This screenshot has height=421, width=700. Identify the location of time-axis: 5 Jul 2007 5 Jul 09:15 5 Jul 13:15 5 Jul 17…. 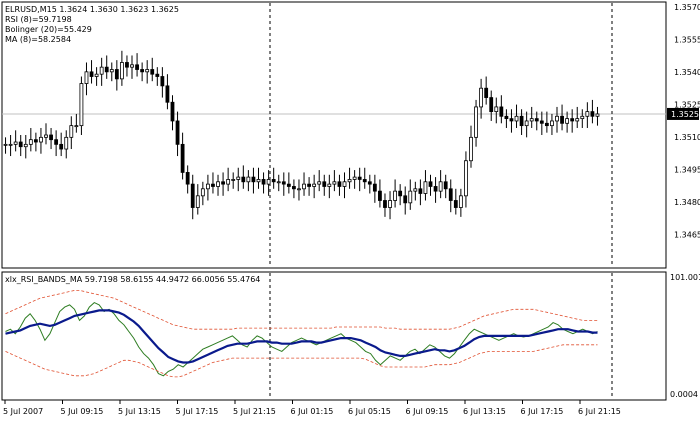
(312, 408).